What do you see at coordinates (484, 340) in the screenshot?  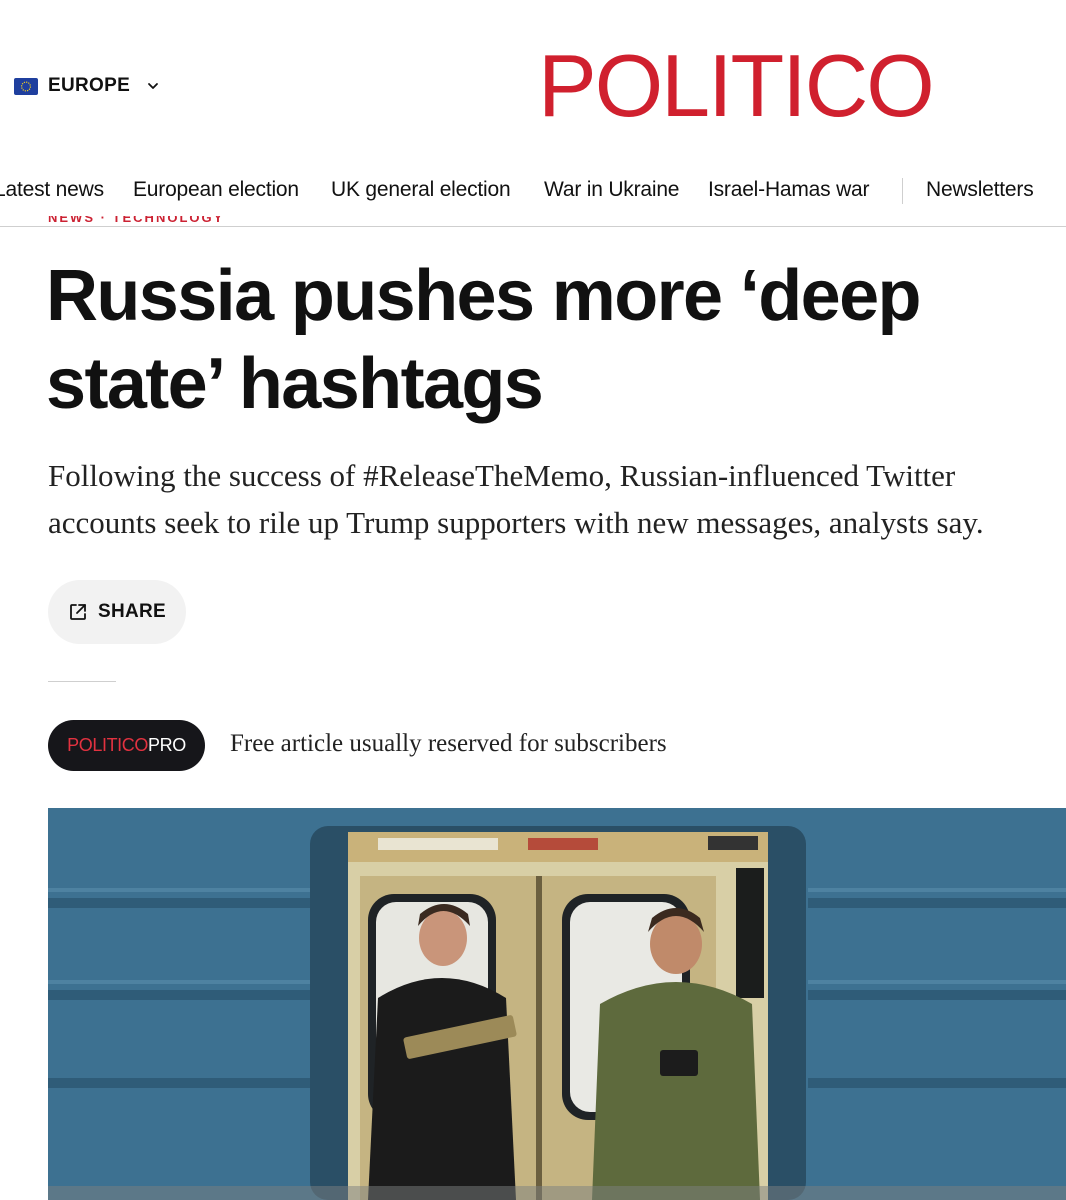 I see `article-headline: Russia pushes more ‘deep state’ hashtags` at bounding box center [484, 340].